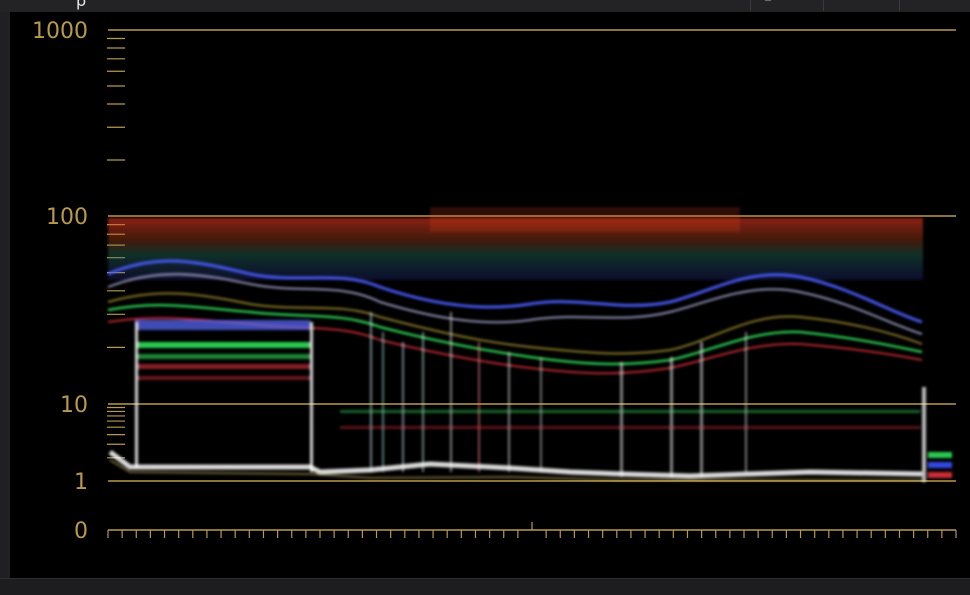 Image resolution: width=970 pixels, height=595 pixels. What do you see at coordinates (940, 455) in the screenshot?
I see `green-clip` at bounding box center [940, 455].